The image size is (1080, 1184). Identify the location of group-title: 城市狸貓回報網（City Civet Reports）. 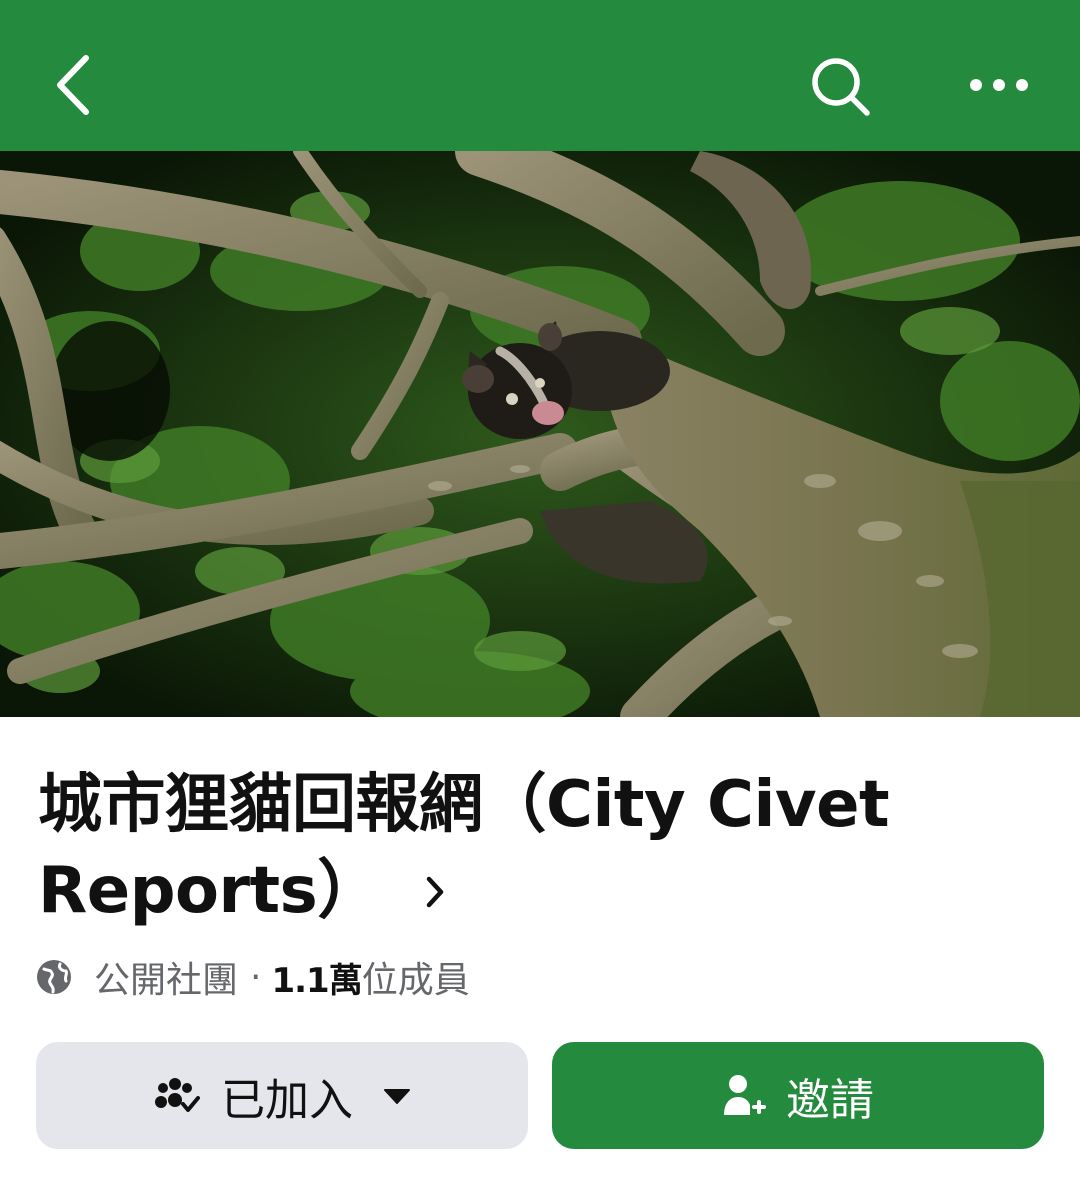
(538, 849).